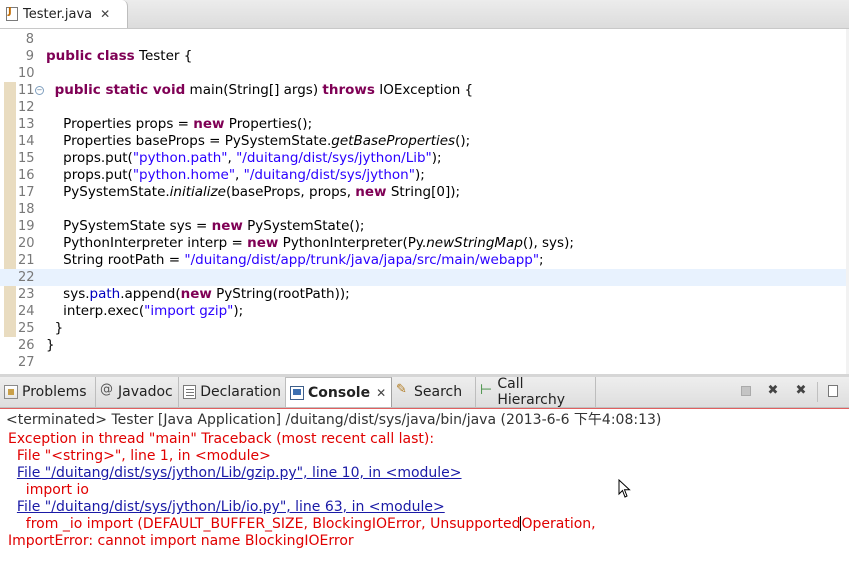  I want to click on call-hierarchy-icon, so click(486, 390).